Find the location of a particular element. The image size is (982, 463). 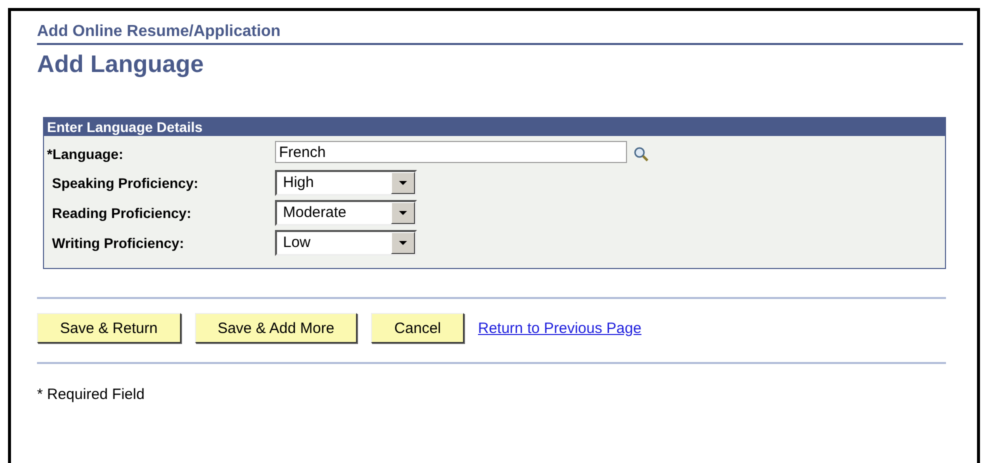

return-link: Return to Previous Page is located at coordinates (560, 328).